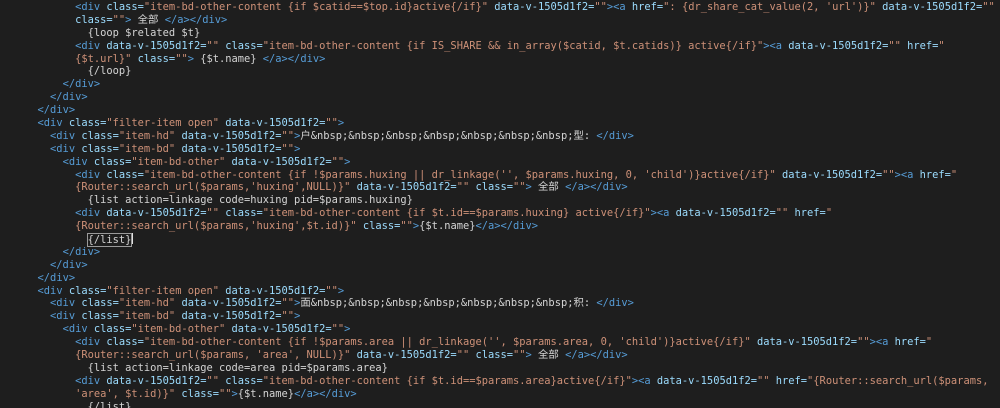 The image size is (1000, 408). I want to click on code-token: "item-bd", so click(147, 148).